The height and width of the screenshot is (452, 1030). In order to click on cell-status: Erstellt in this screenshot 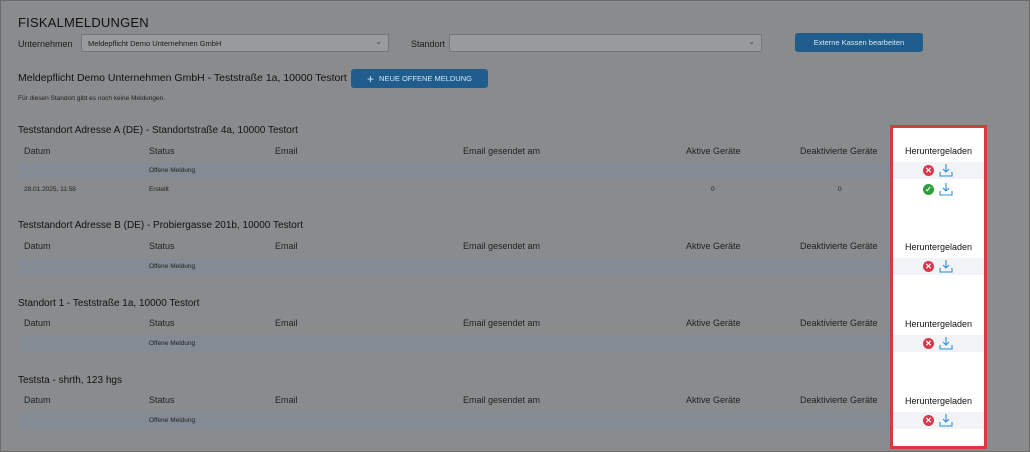, I will do `click(159, 189)`.